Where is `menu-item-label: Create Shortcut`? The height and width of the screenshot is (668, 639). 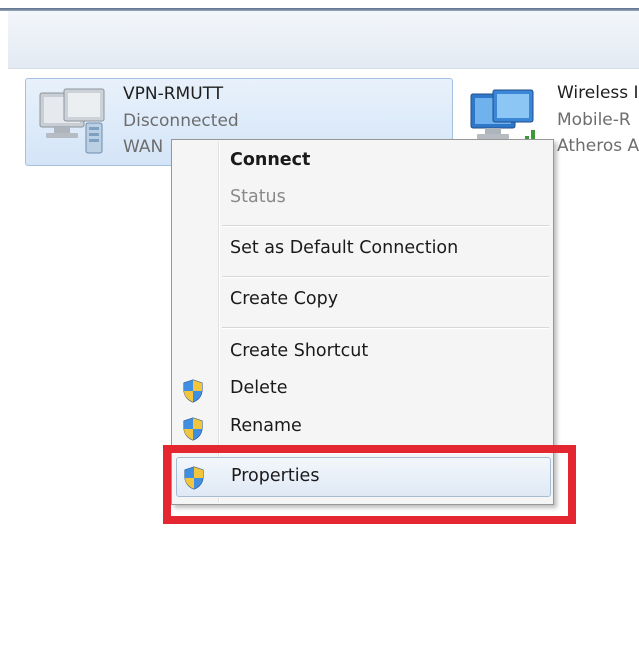
menu-item-label: Create Shortcut is located at coordinates (299, 351).